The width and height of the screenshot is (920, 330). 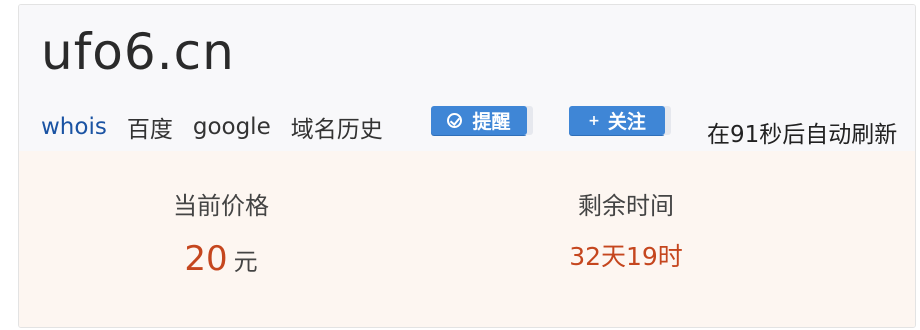 What do you see at coordinates (337, 127) in the screenshot?
I see `domain-history-link: 域名历史` at bounding box center [337, 127].